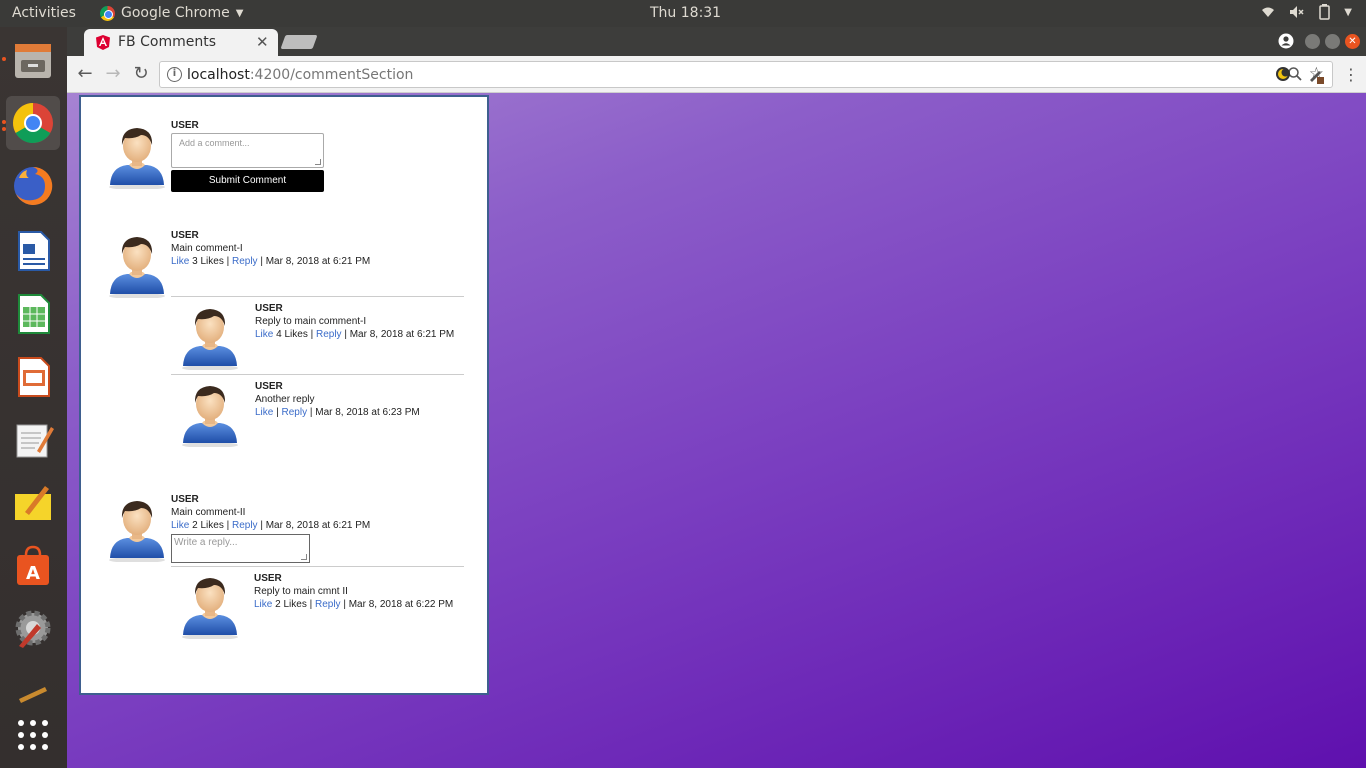  Describe the element at coordinates (299, 42) in the screenshot. I see `new-tab-button` at that location.